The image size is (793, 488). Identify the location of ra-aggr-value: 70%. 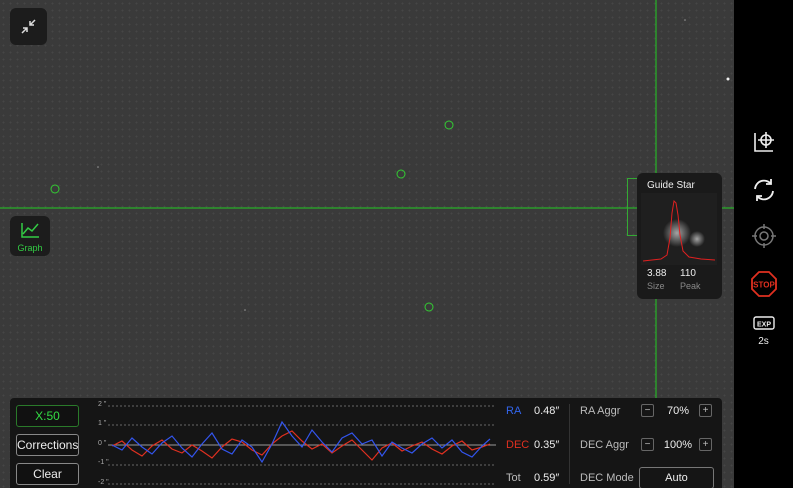
(678, 411).